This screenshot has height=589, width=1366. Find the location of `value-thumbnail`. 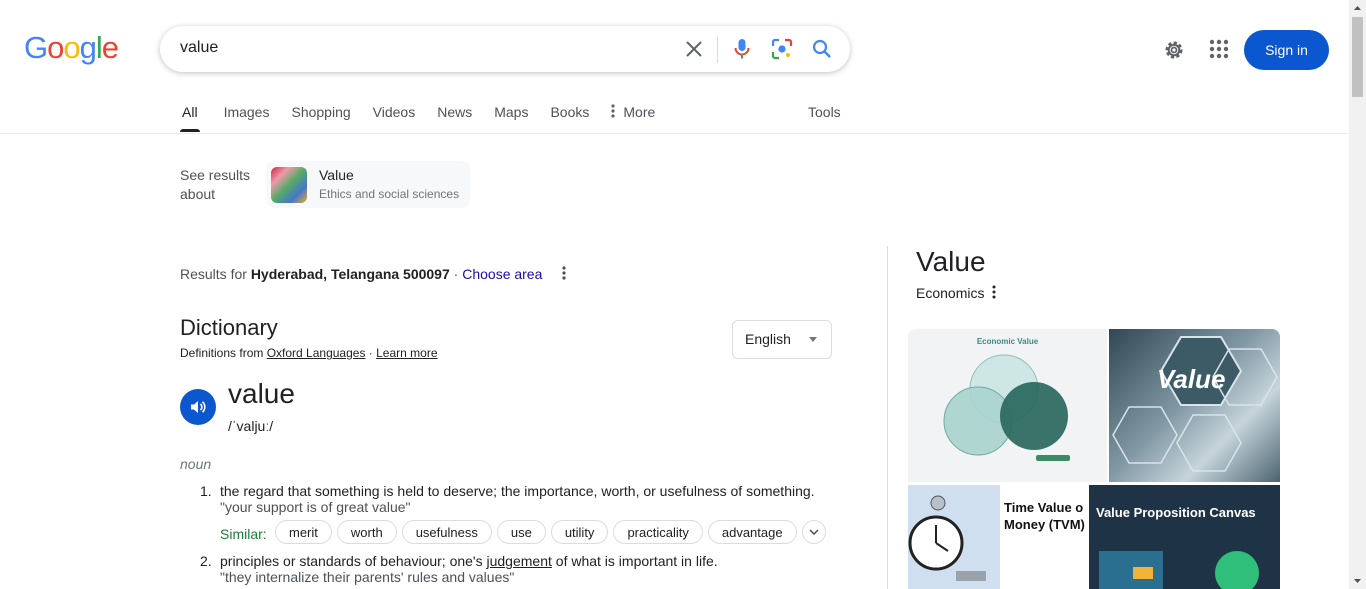

value-thumbnail is located at coordinates (289, 185).